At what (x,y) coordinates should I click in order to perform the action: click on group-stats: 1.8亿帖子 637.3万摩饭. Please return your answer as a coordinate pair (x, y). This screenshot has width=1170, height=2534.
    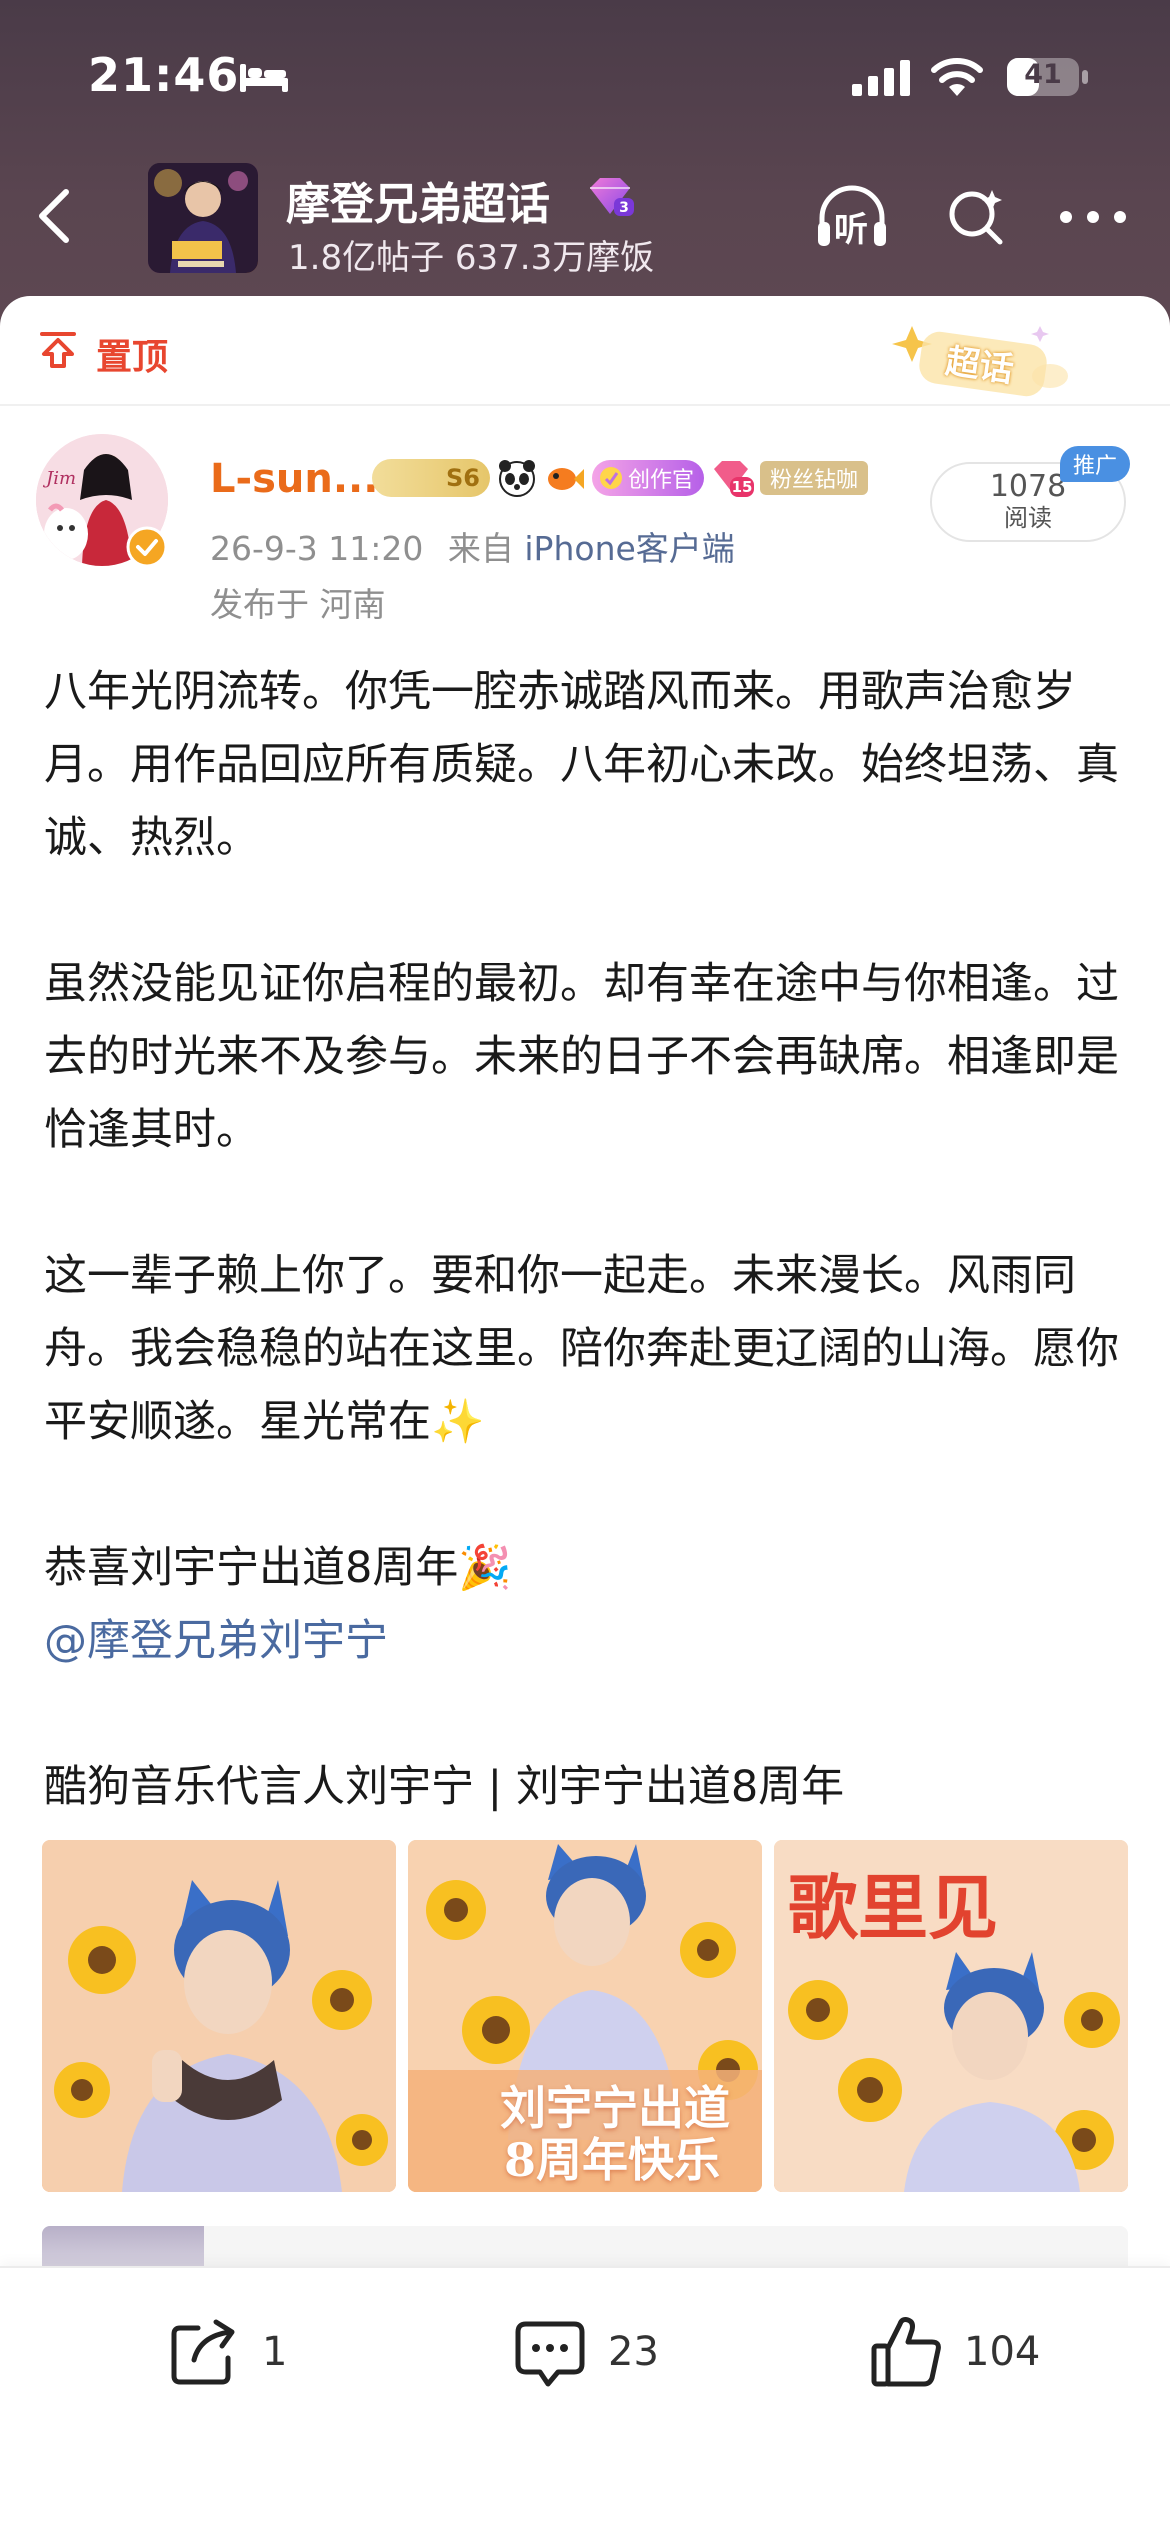
    Looking at the image, I should click on (471, 258).